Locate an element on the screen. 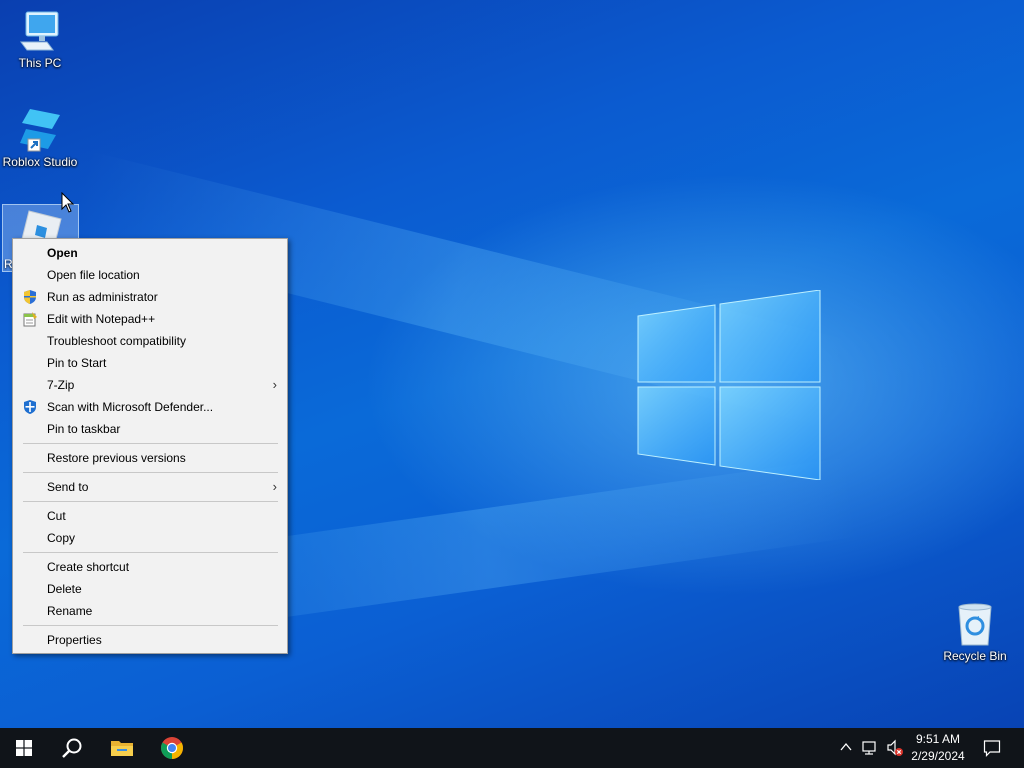 Image resolution: width=1024 pixels, height=768 pixels. menu-item-cut: Cut is located at coordinates (150, 516).